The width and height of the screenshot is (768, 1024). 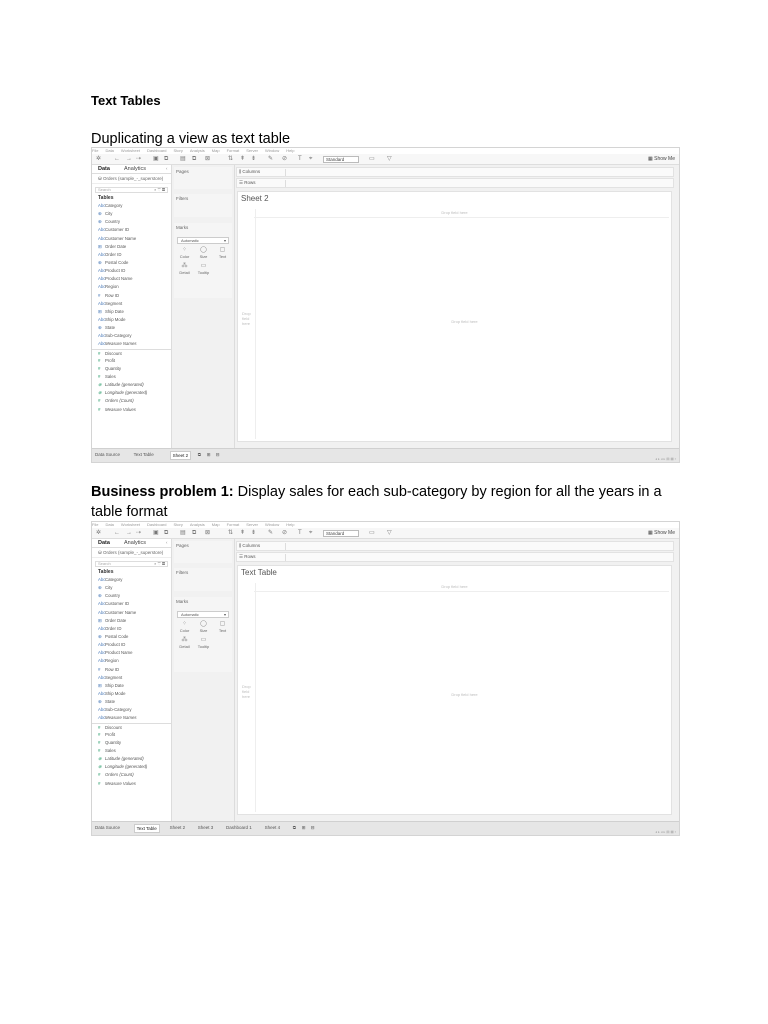 I want to click on group-icon: ⊘, so click(x=284, y=159).